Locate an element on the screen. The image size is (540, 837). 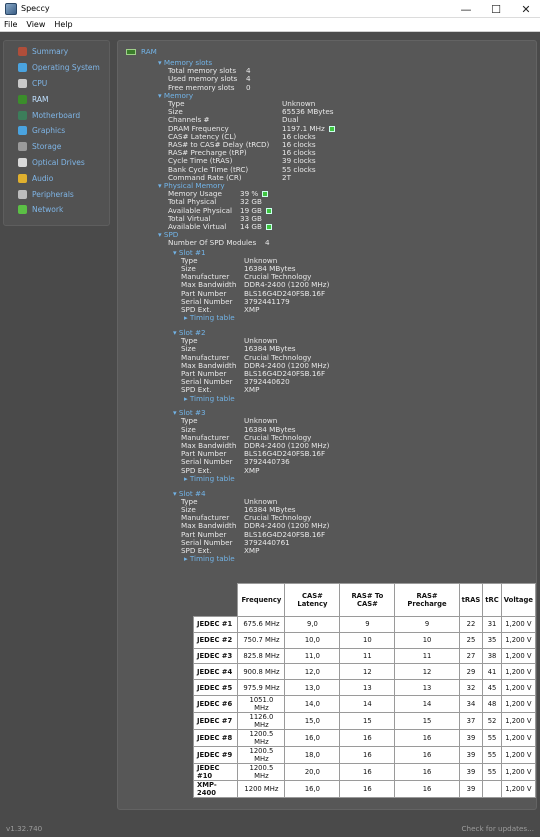
column-header: CAS# Latency is located at coordinates (312, 600).